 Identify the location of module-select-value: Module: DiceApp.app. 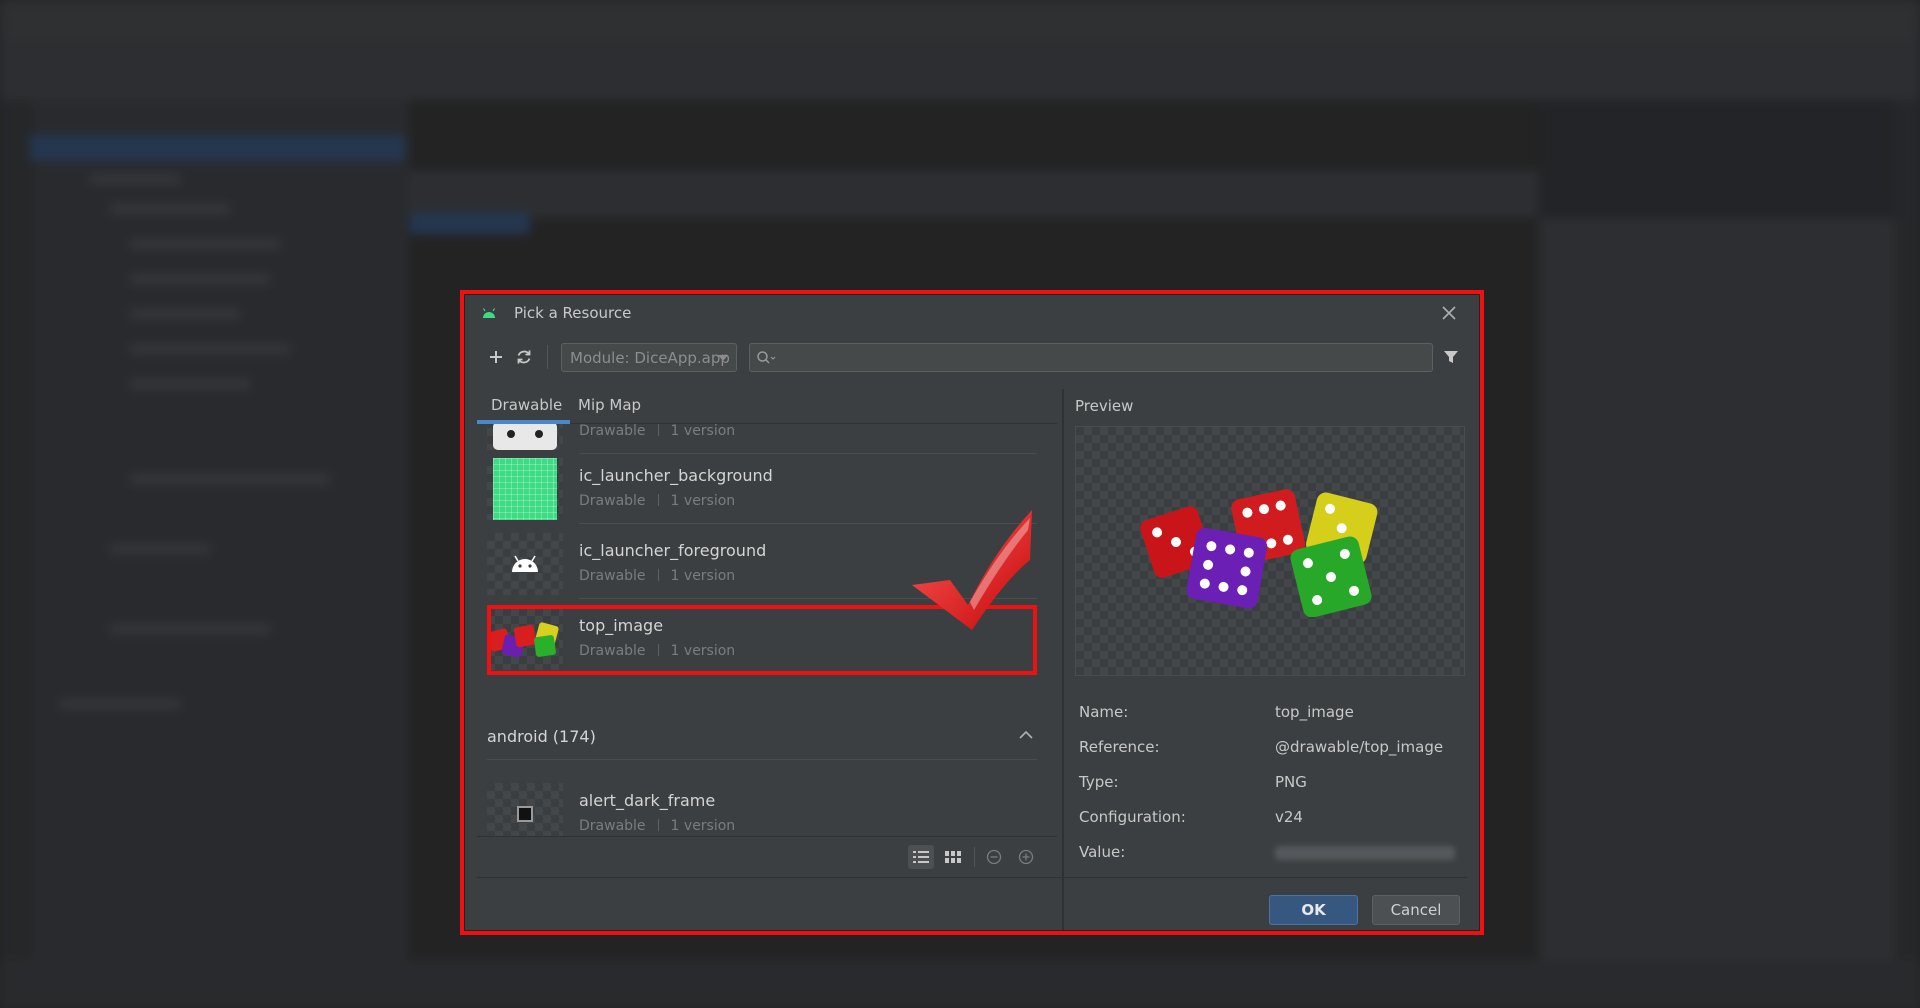
(650, 358).